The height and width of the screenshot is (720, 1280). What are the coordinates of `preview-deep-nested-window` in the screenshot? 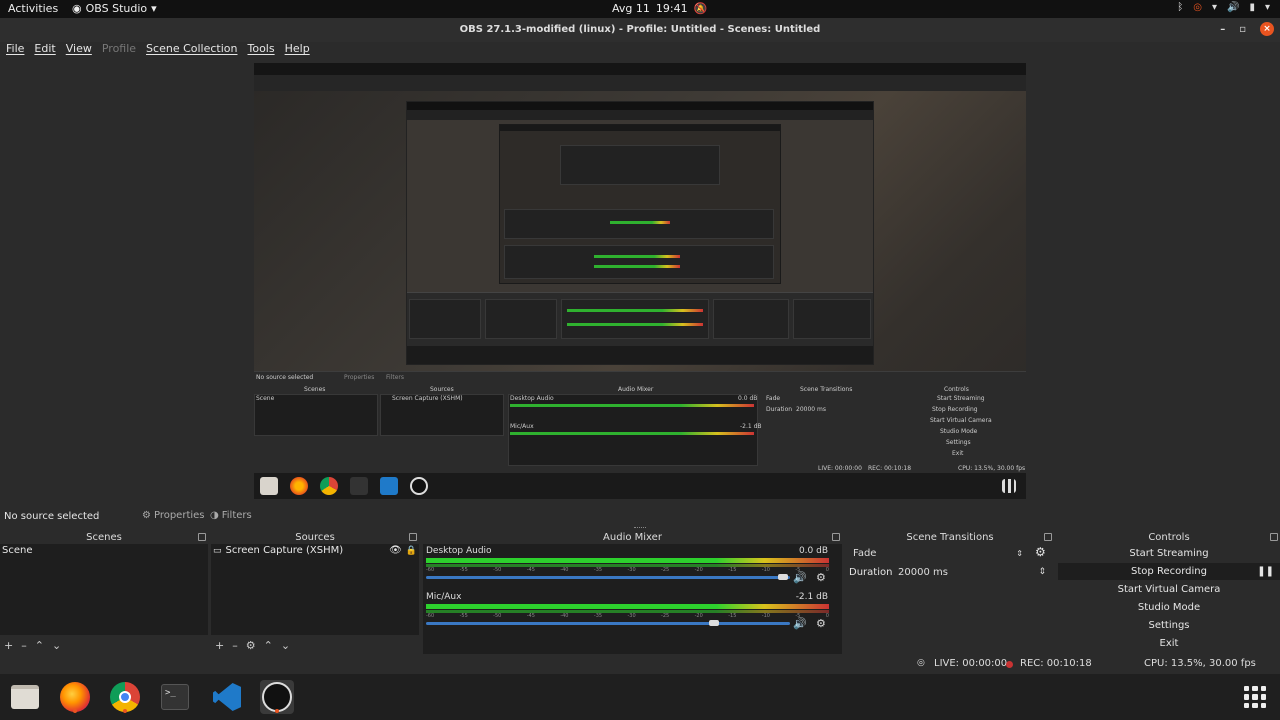 It's located at (640, 204).